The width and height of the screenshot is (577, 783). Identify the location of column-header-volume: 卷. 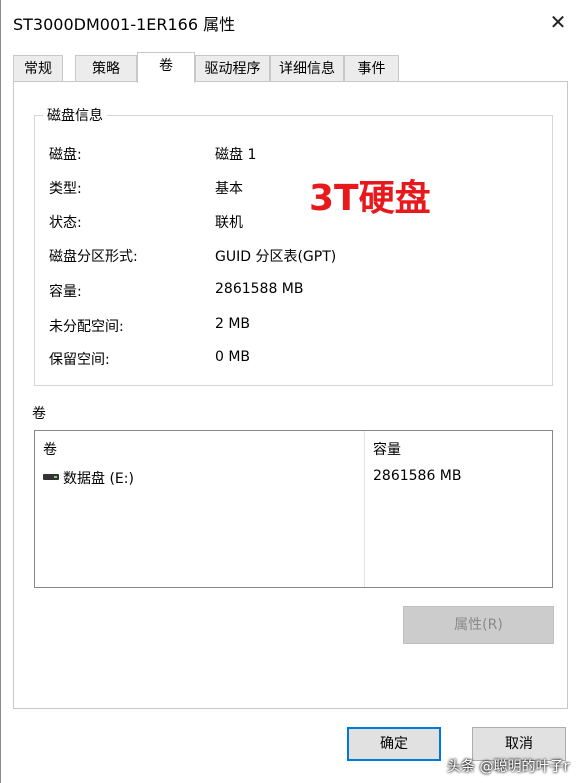
(50, 449).